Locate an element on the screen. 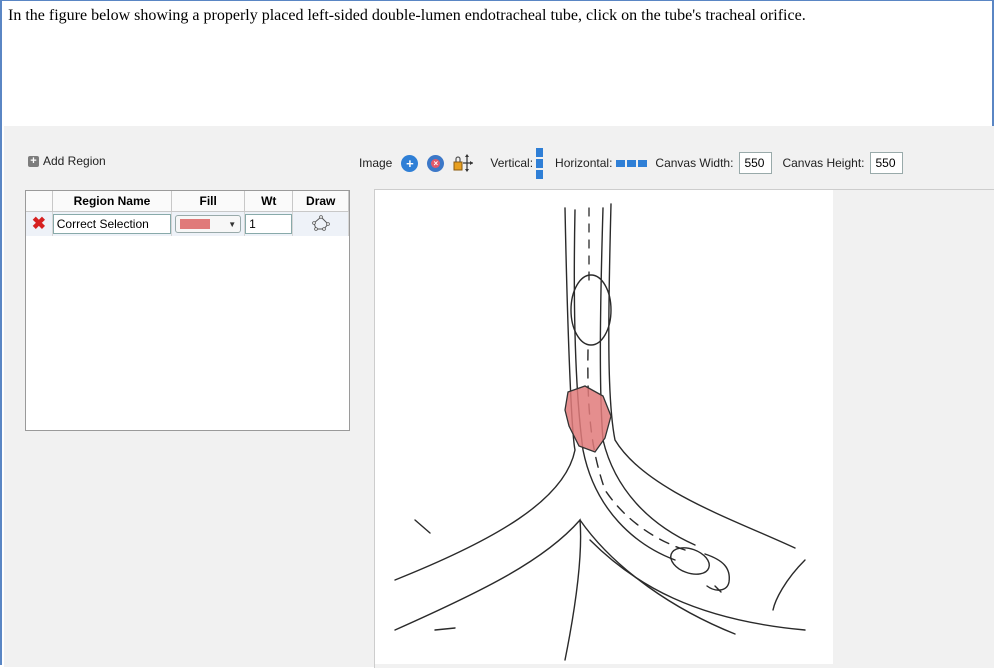  chevron-down-icon: ▼ is located at coordinates (232, 224).